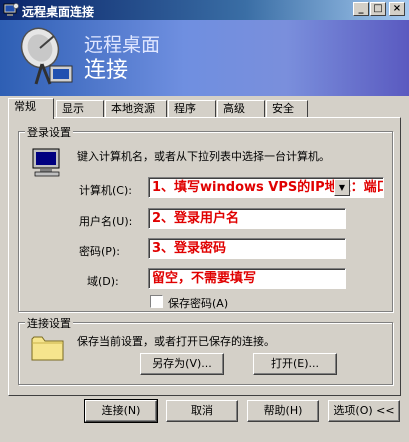 The width and height of the screenshot is (409, 442). Describe the element at coordinates (247, 278) in the screenshot. I see `domain-field: 留空，不需要填写` at that location.